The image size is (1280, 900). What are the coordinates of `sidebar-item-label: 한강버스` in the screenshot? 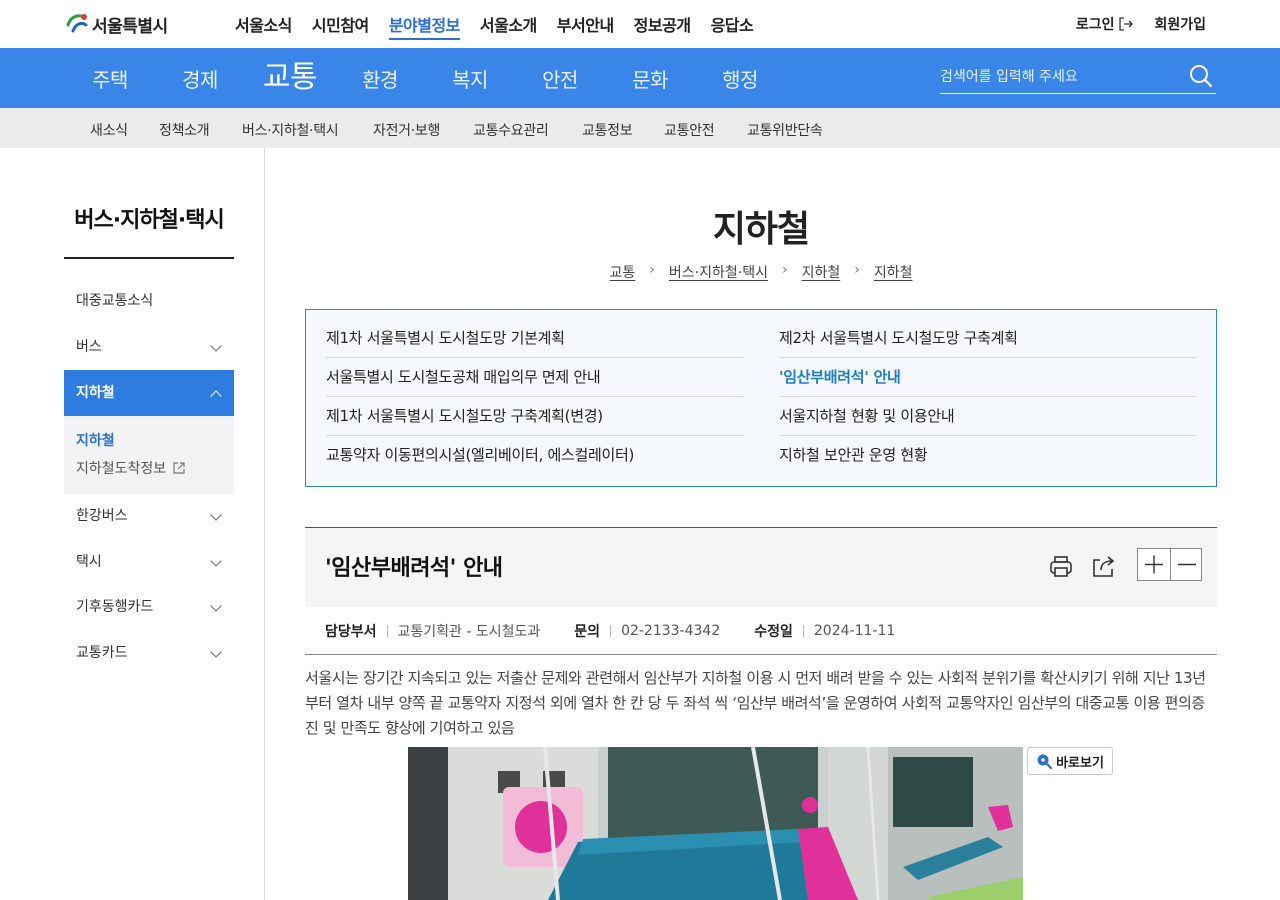 It's located at (102, 516).